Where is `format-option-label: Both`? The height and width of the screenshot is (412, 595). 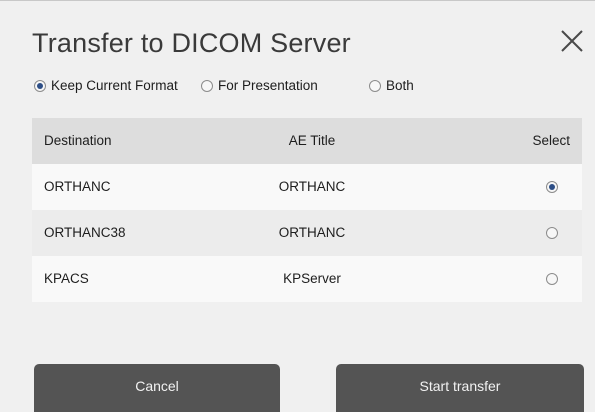
format-option-label: Both is located at coordinates (400, 85).